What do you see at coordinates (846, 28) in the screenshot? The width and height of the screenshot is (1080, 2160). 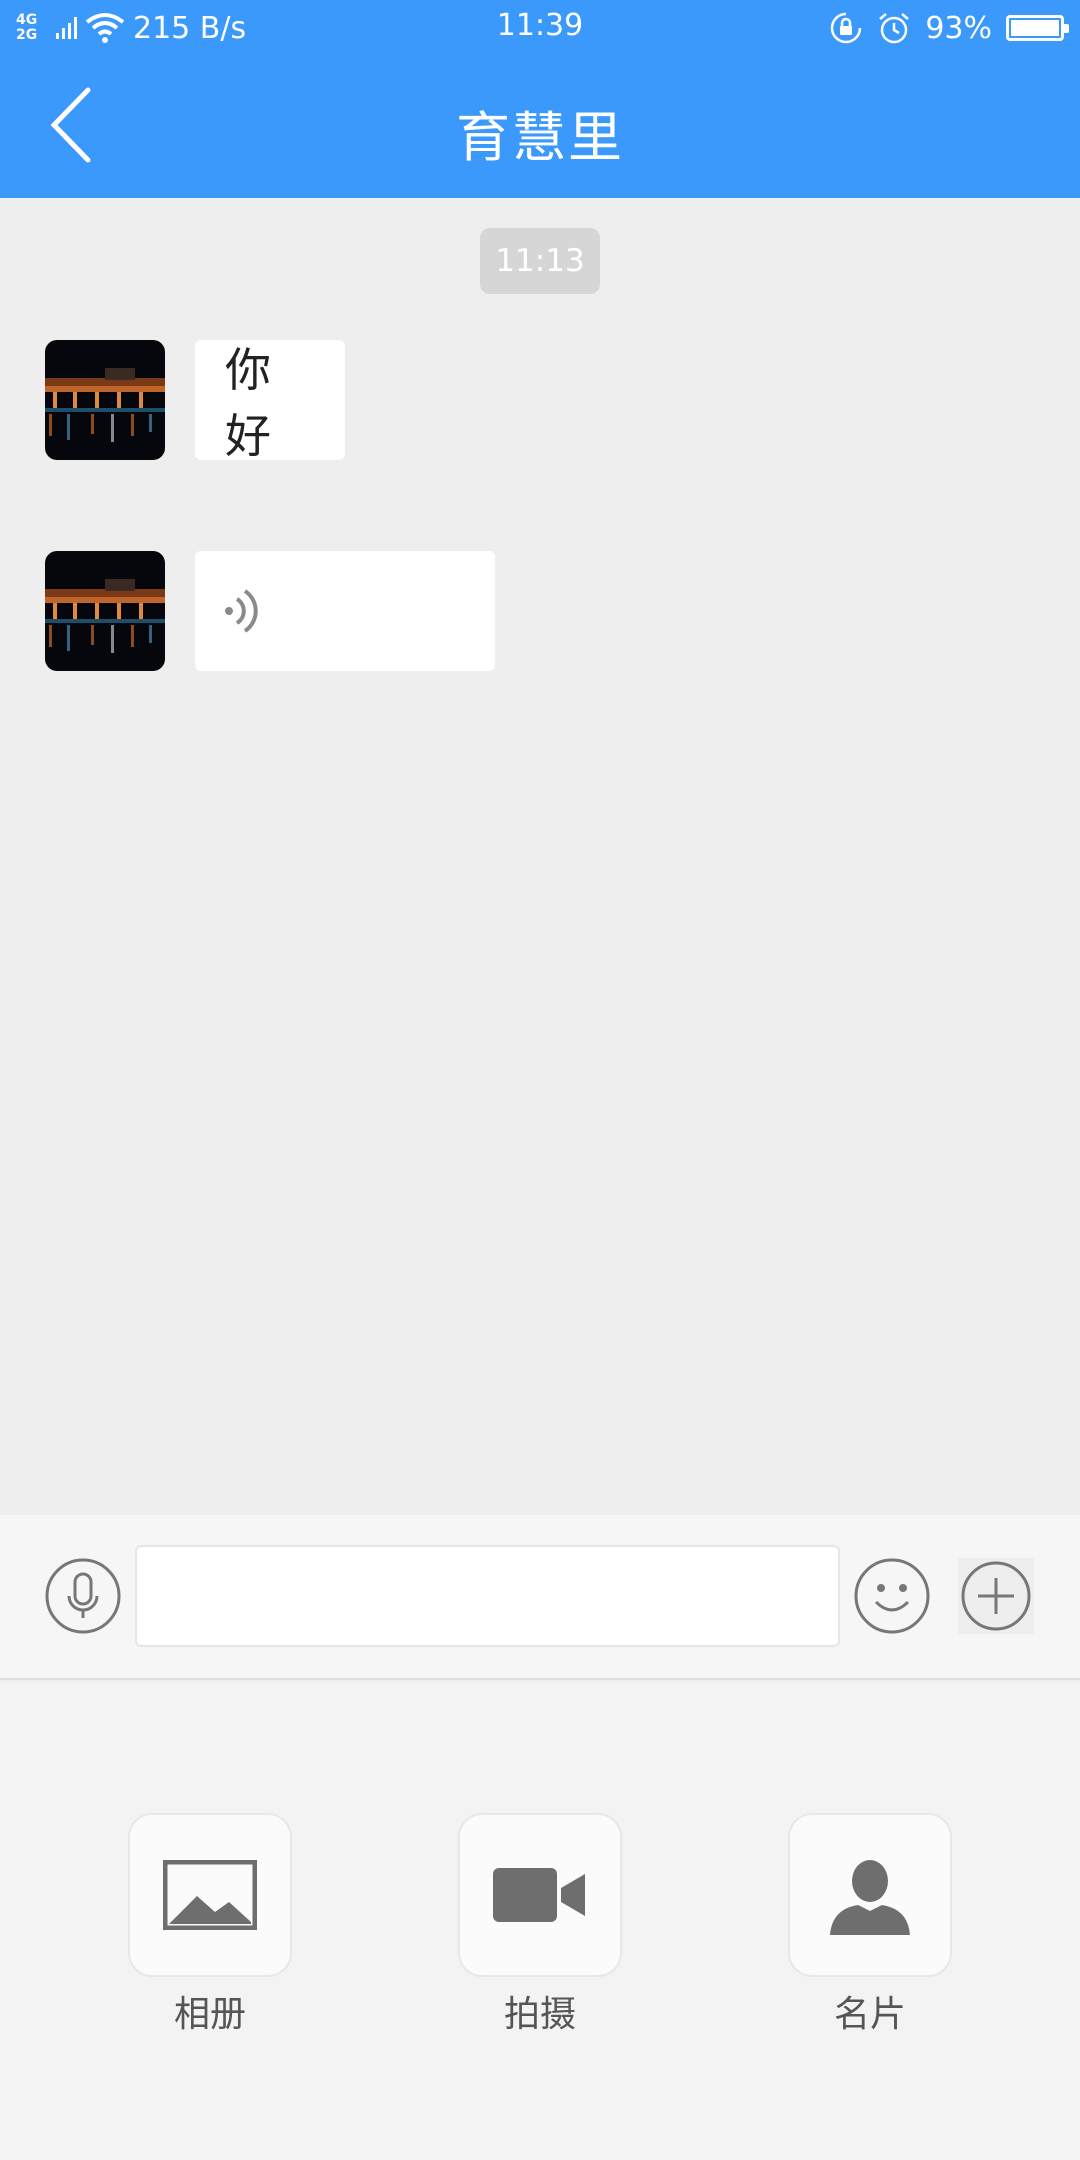 I see `rotation-lock-icon` at bounding box center [846, 28].